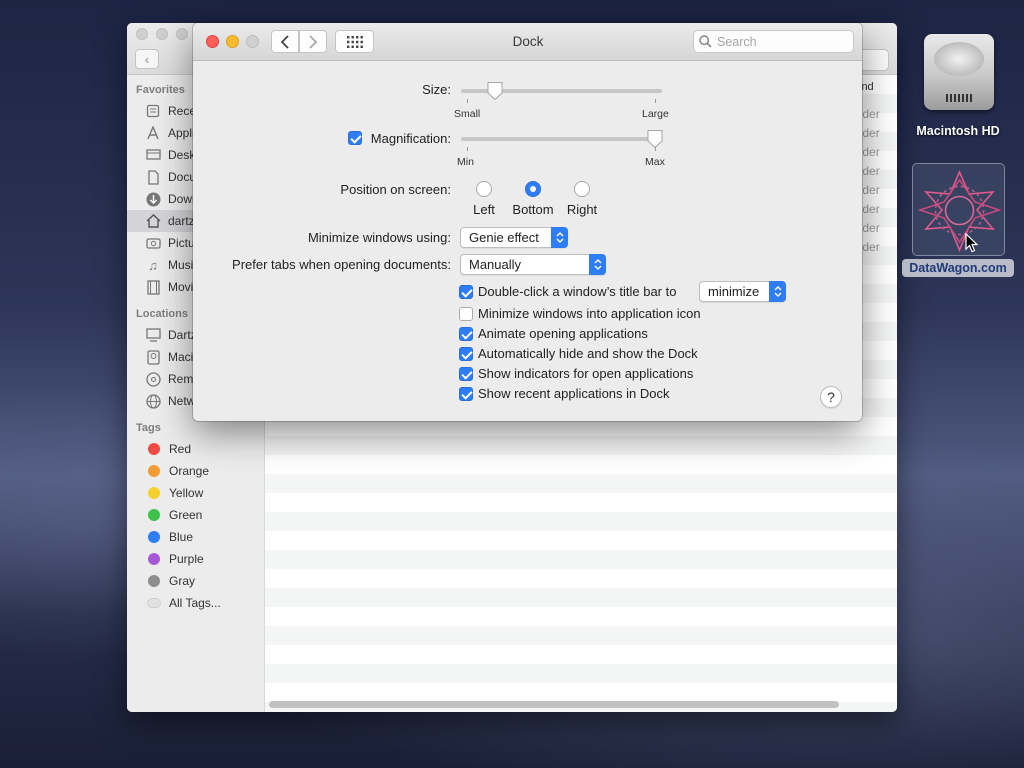  I want to click on show-all-button, so click(354, 41).